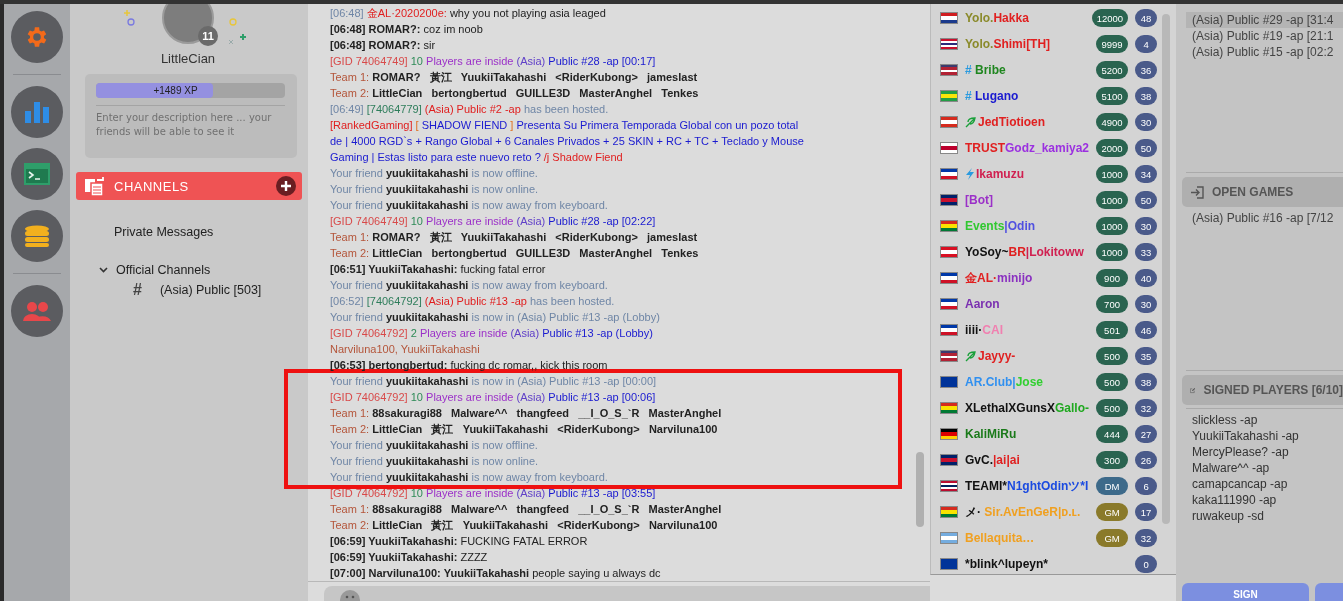  What do you see at coordinates (991, 434) in the screenshot?
I see `player-name: KaliMiRu` at bounding box center [991, 434].